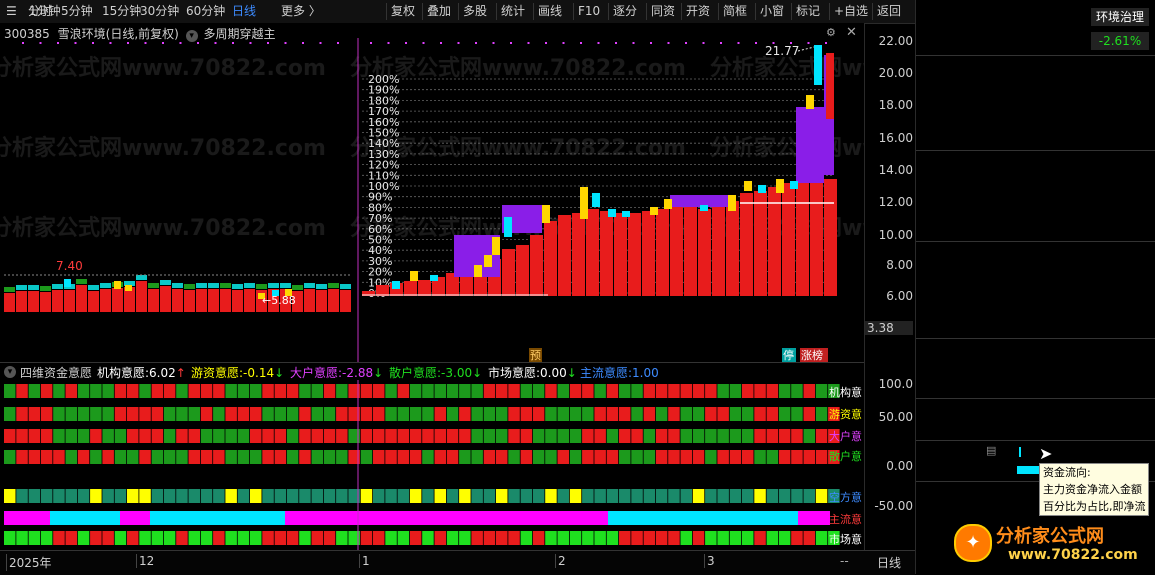 The height and width of the screenshot is (575, 1155). What do you see at coordinates (808, 11) in the screenshot?
I see `tool-button-11: 标记` at bounding box center [808, 11].